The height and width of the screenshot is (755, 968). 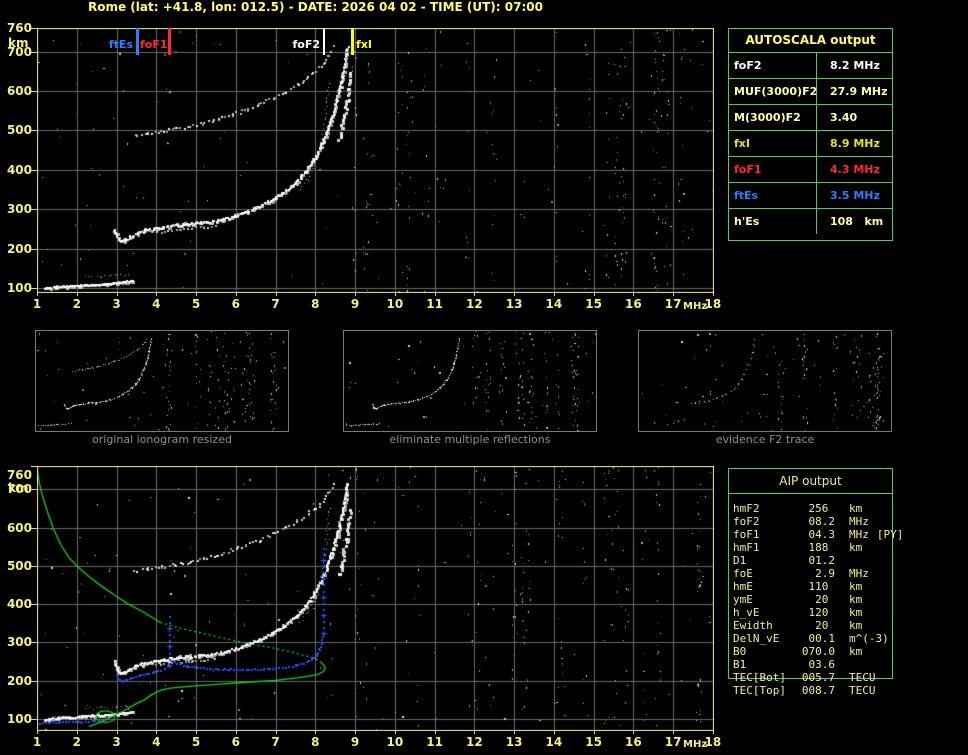 I want to click on autoscala-row: foF1 4.3 MHz, so click(x=810, y=170).